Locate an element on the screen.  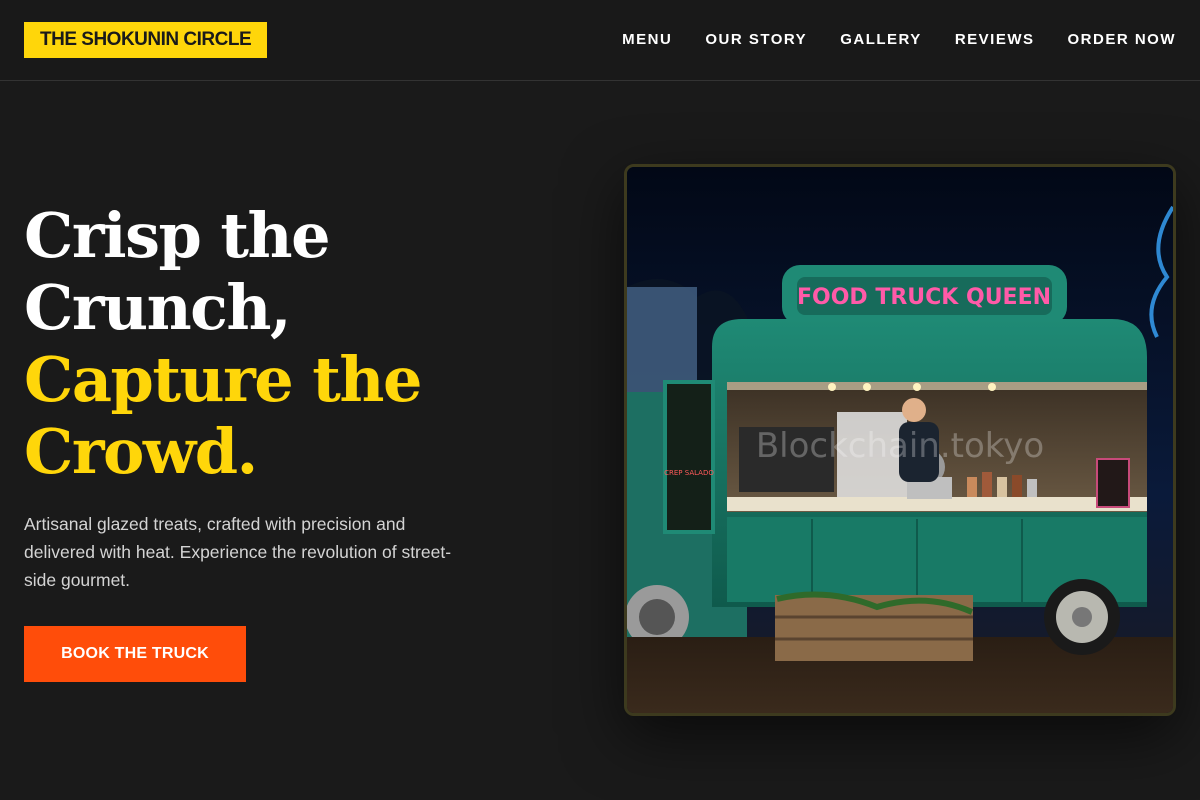
nav-link-order-now: ORDER NOW is located at coordinates (1122, 40).